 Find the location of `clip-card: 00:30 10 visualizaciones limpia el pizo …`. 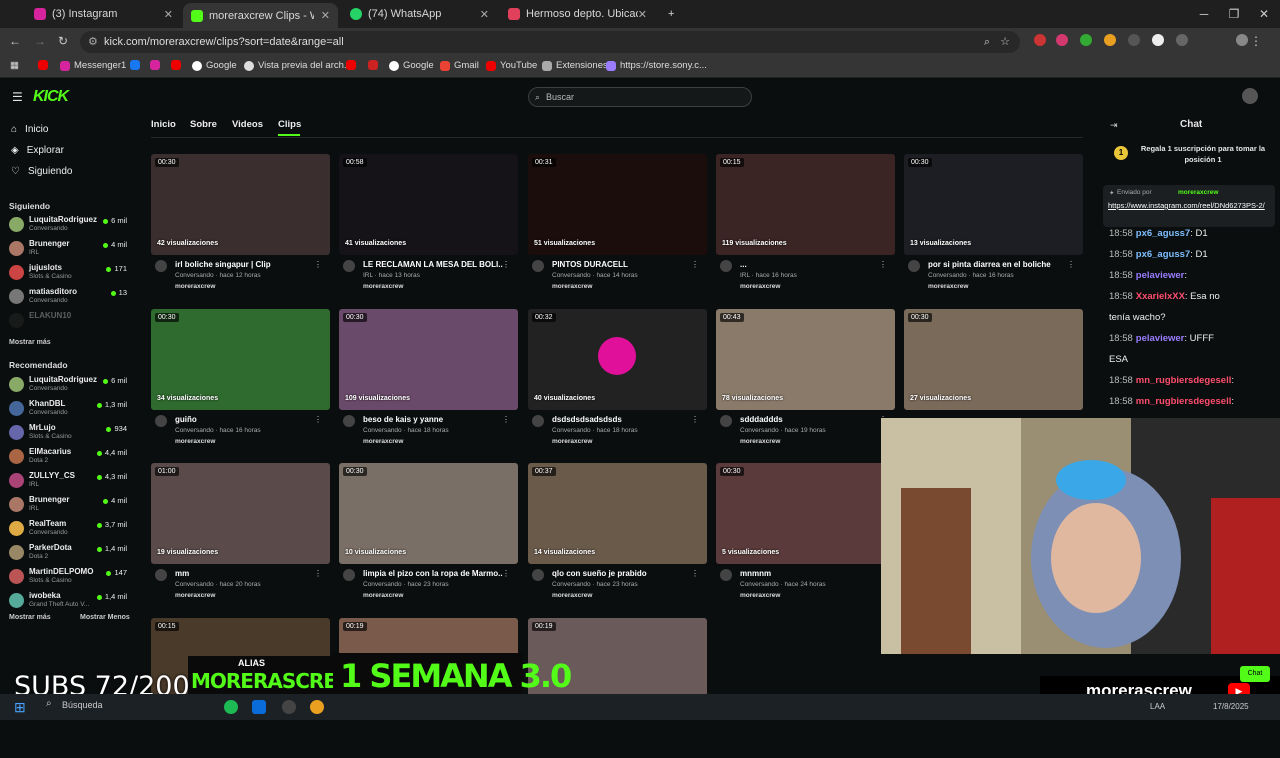

clip-card: 00:30 10 visualizaciones limpia el pizo … is located at coordinates (428, 533).